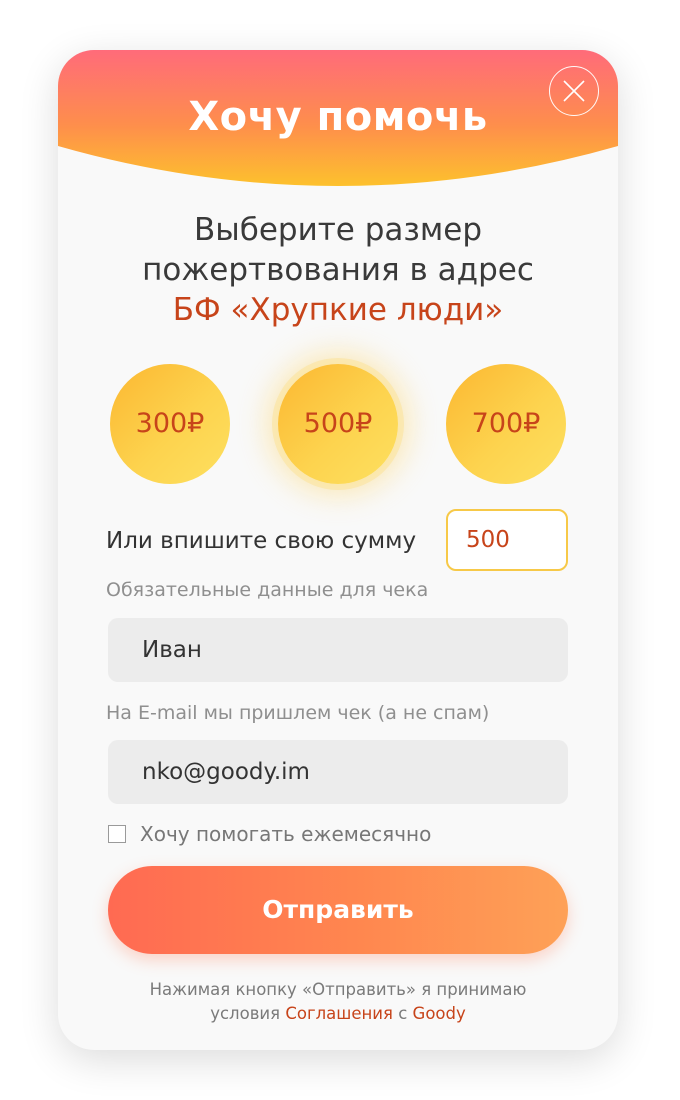 The height and width of the screenshot is (1100, 680). What do you see at coordinates (338, 310) in the screenshot?
I see `organization-name: БФ «Хрупкие люди»` at bounding box center [338, 310].